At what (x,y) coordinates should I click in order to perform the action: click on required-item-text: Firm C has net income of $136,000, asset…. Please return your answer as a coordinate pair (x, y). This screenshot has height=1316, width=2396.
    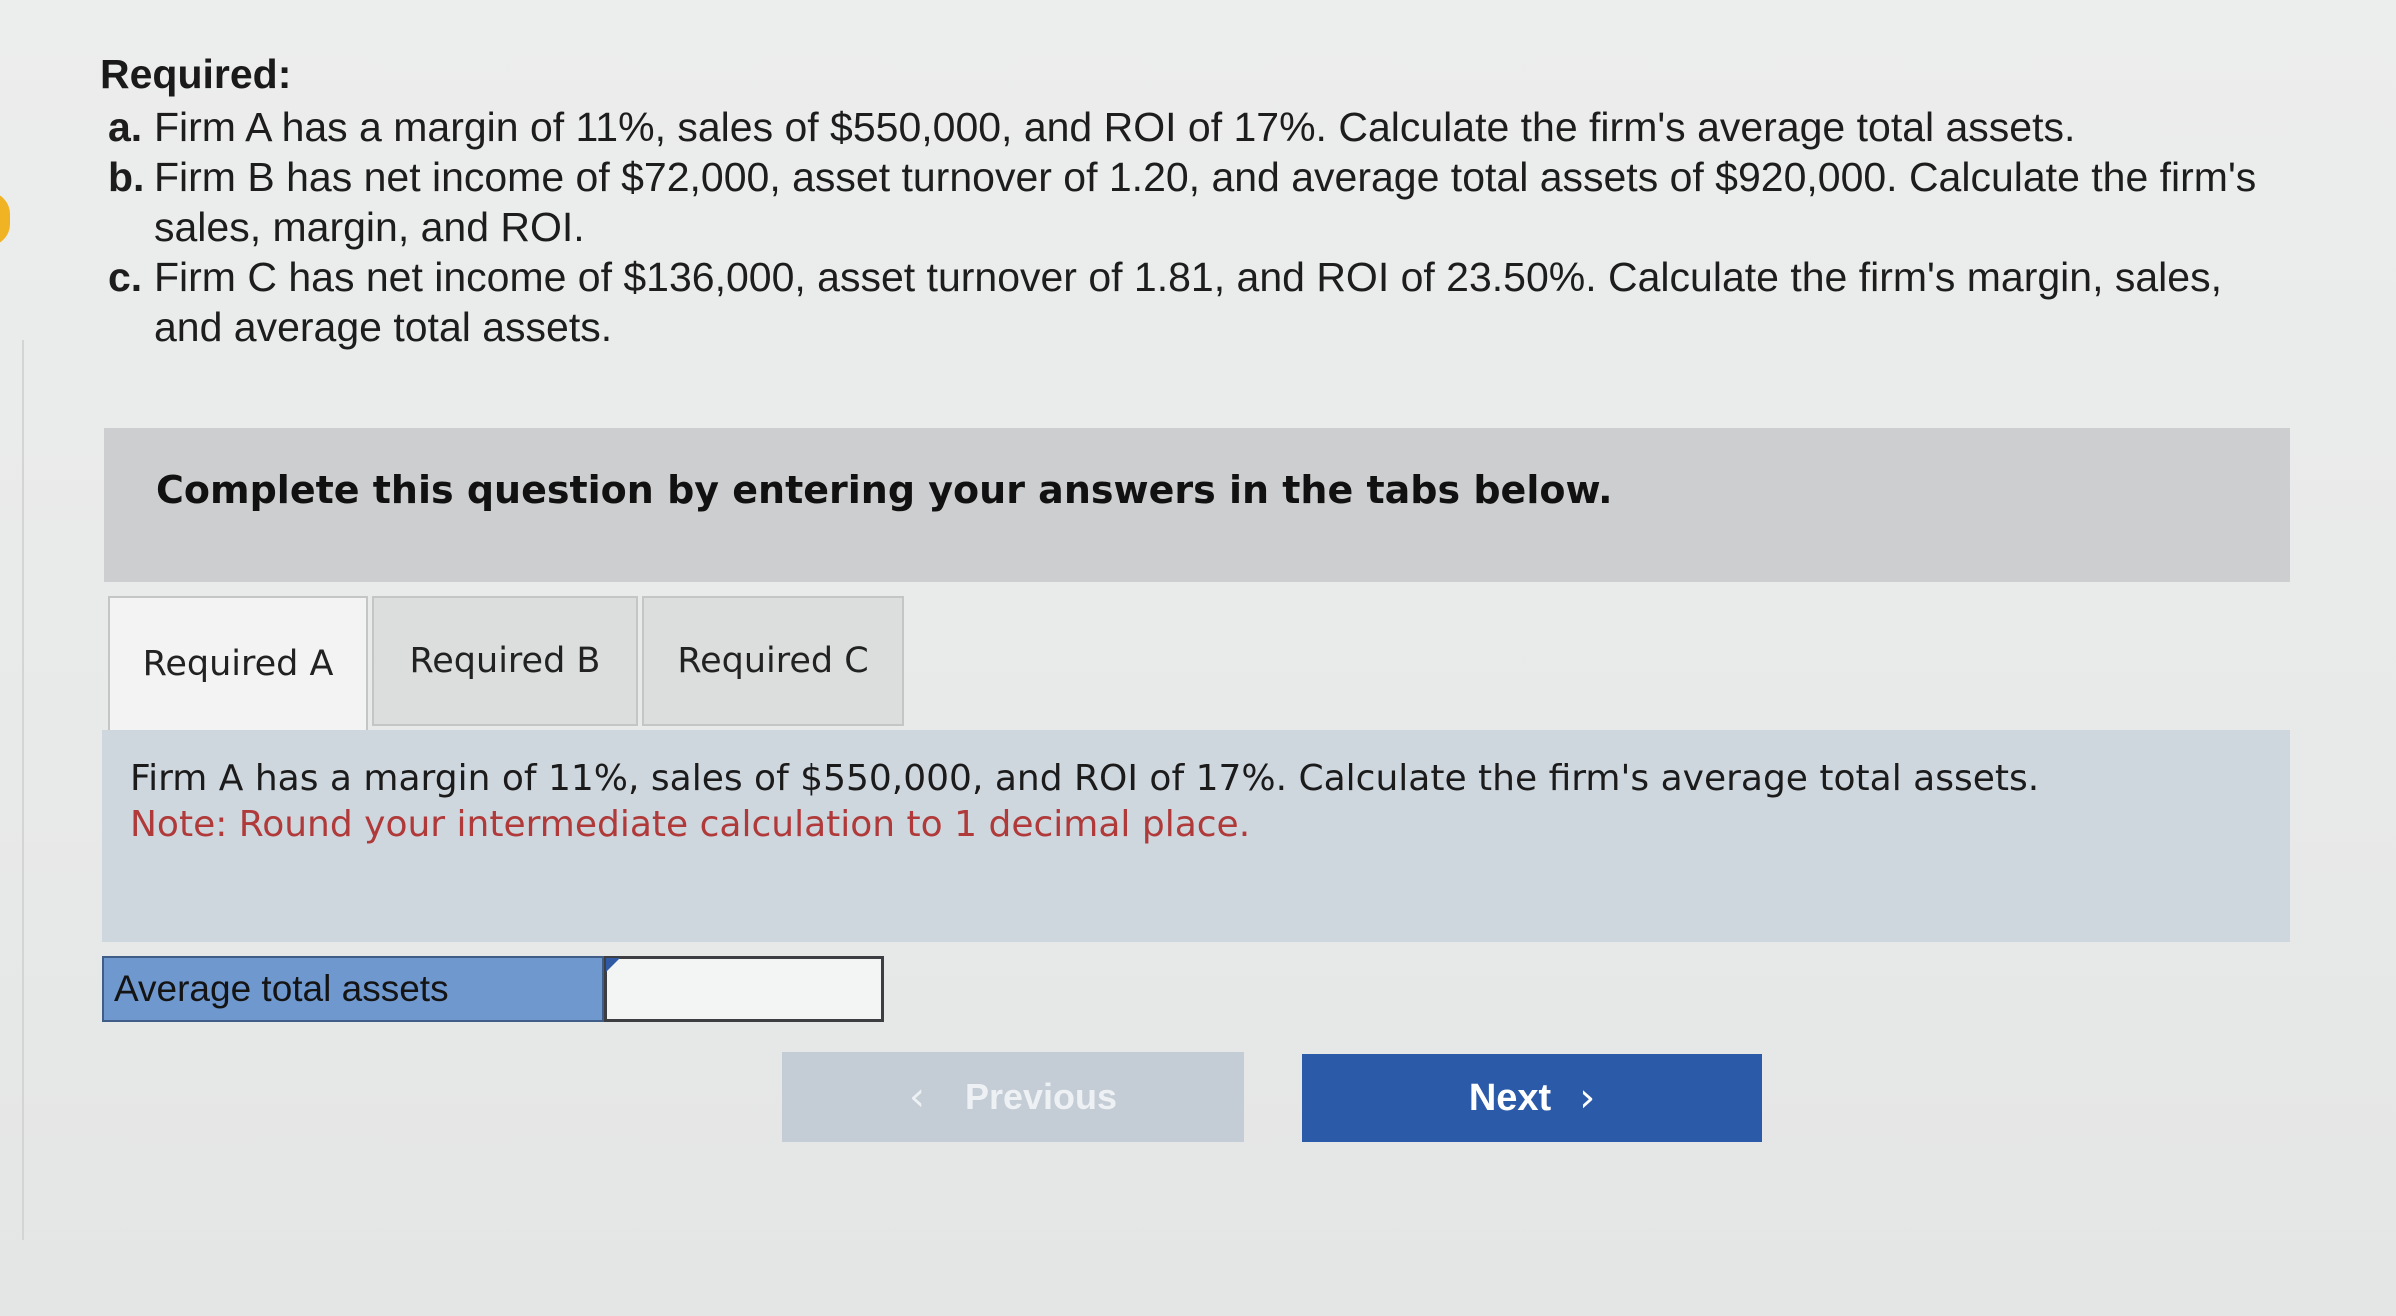
    Looking at the image, I should click on (1188, 302).